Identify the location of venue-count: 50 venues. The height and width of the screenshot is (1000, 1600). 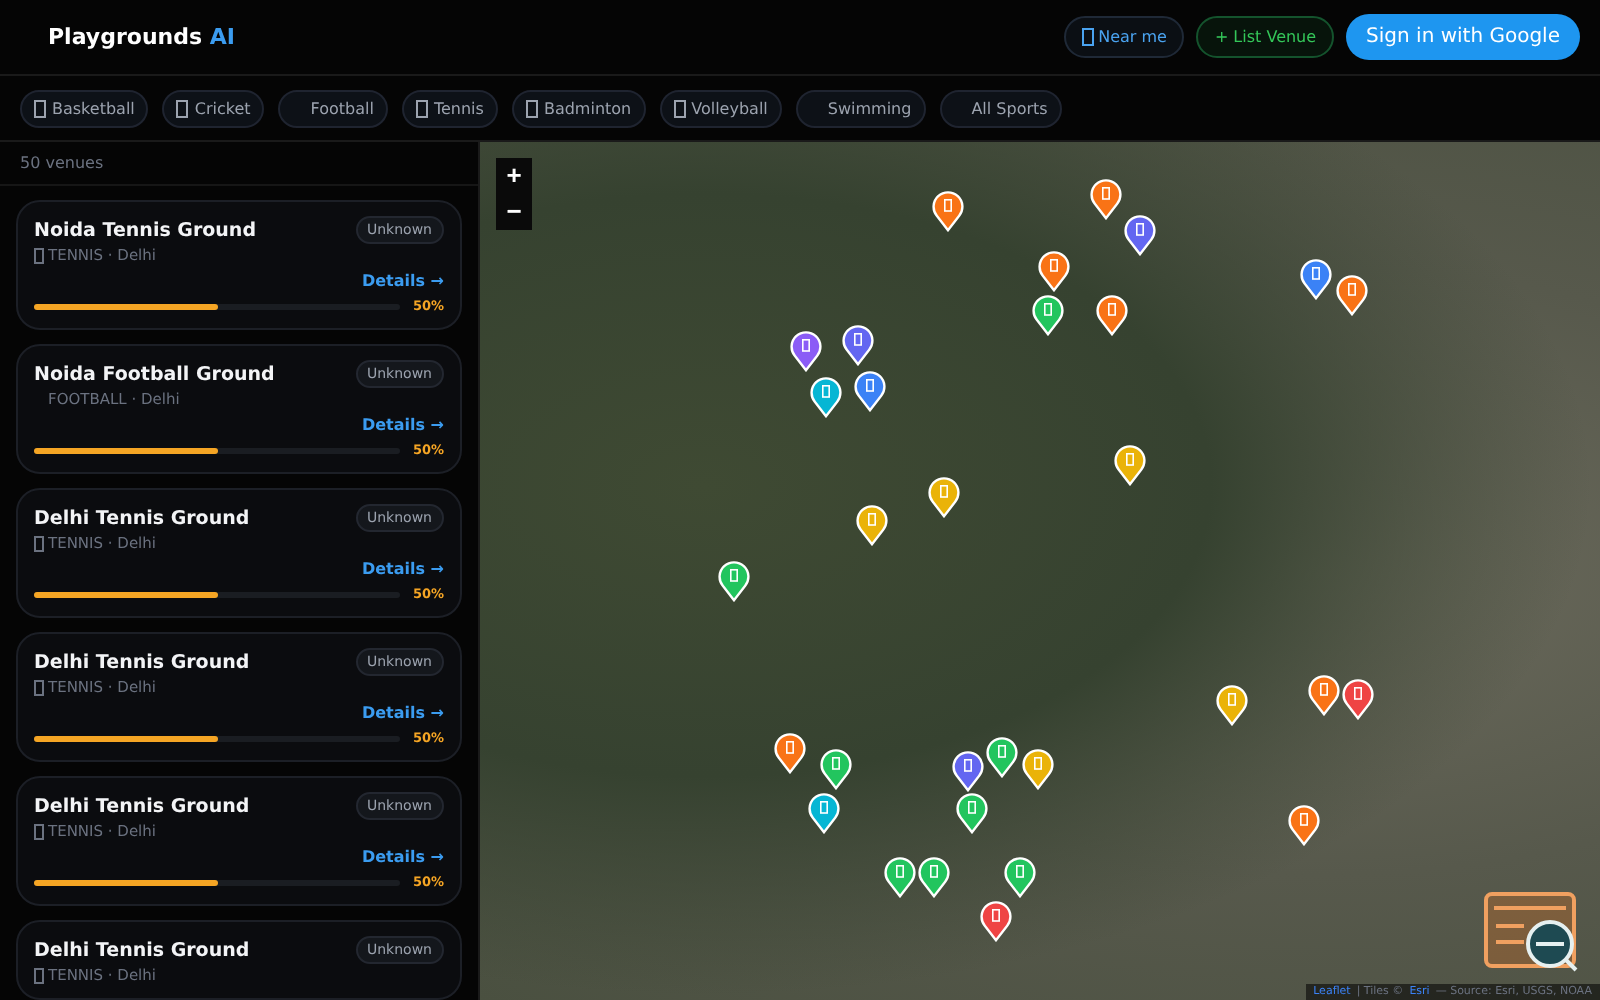
(239, 164).